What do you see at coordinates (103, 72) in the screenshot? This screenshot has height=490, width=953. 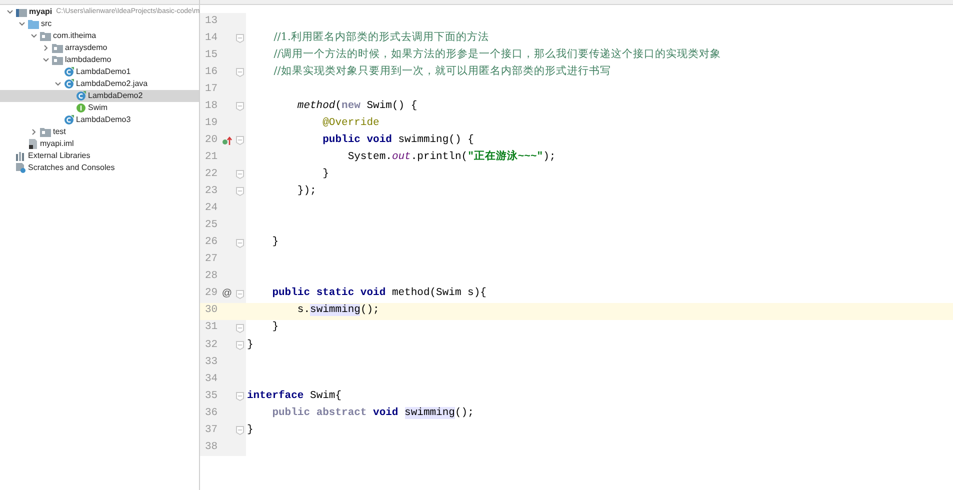 I see `tree-item-label: LambdaDemo1` at bounding box center [103, 72].